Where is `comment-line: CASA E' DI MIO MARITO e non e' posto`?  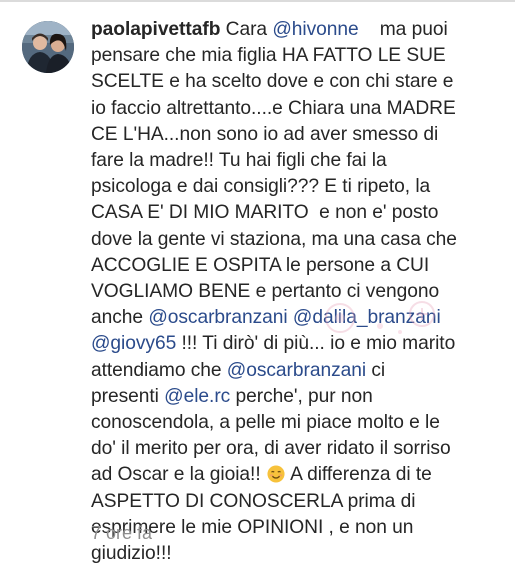 comment-line: CASA E' DI MIO MARITO e non e' posto is located at coordinates (297, 213).